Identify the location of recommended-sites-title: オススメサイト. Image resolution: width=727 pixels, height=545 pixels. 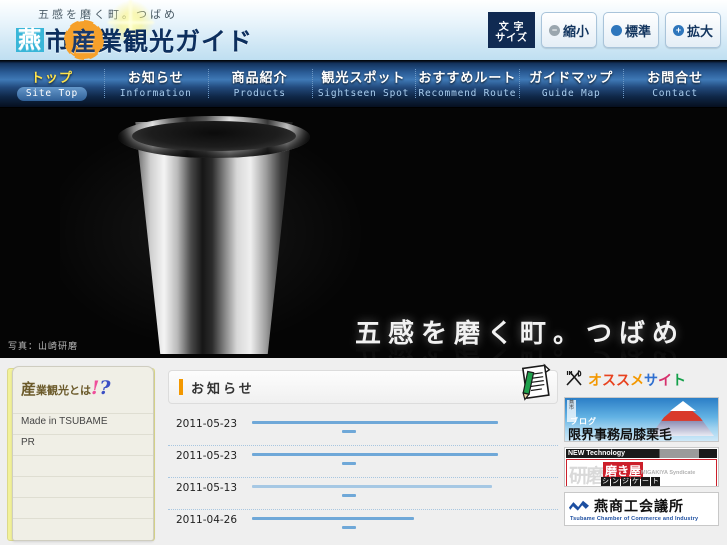
(637, 380).